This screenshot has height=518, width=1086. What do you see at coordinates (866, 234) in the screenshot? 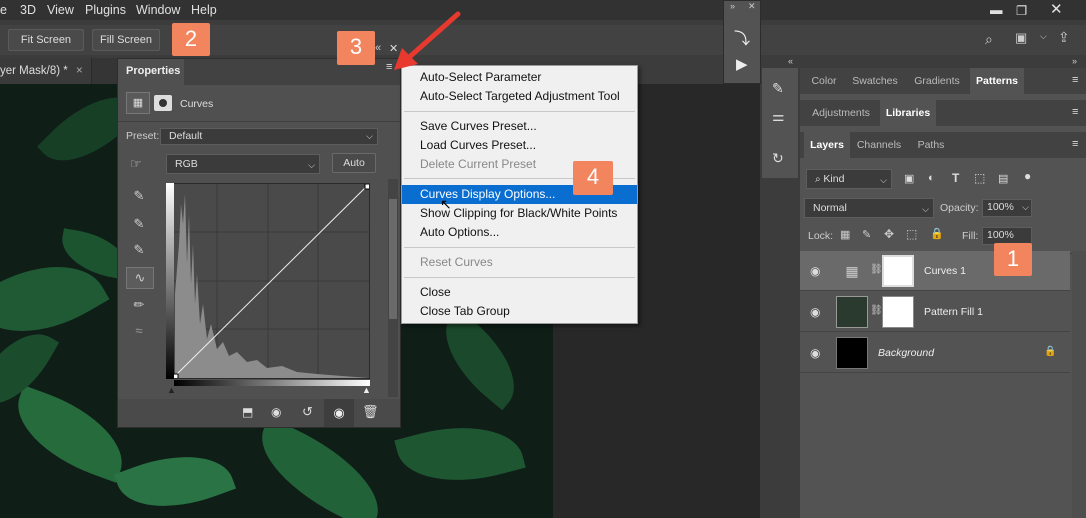
I see `lock-image-icon: ✎` at bounding box center [866, 234].